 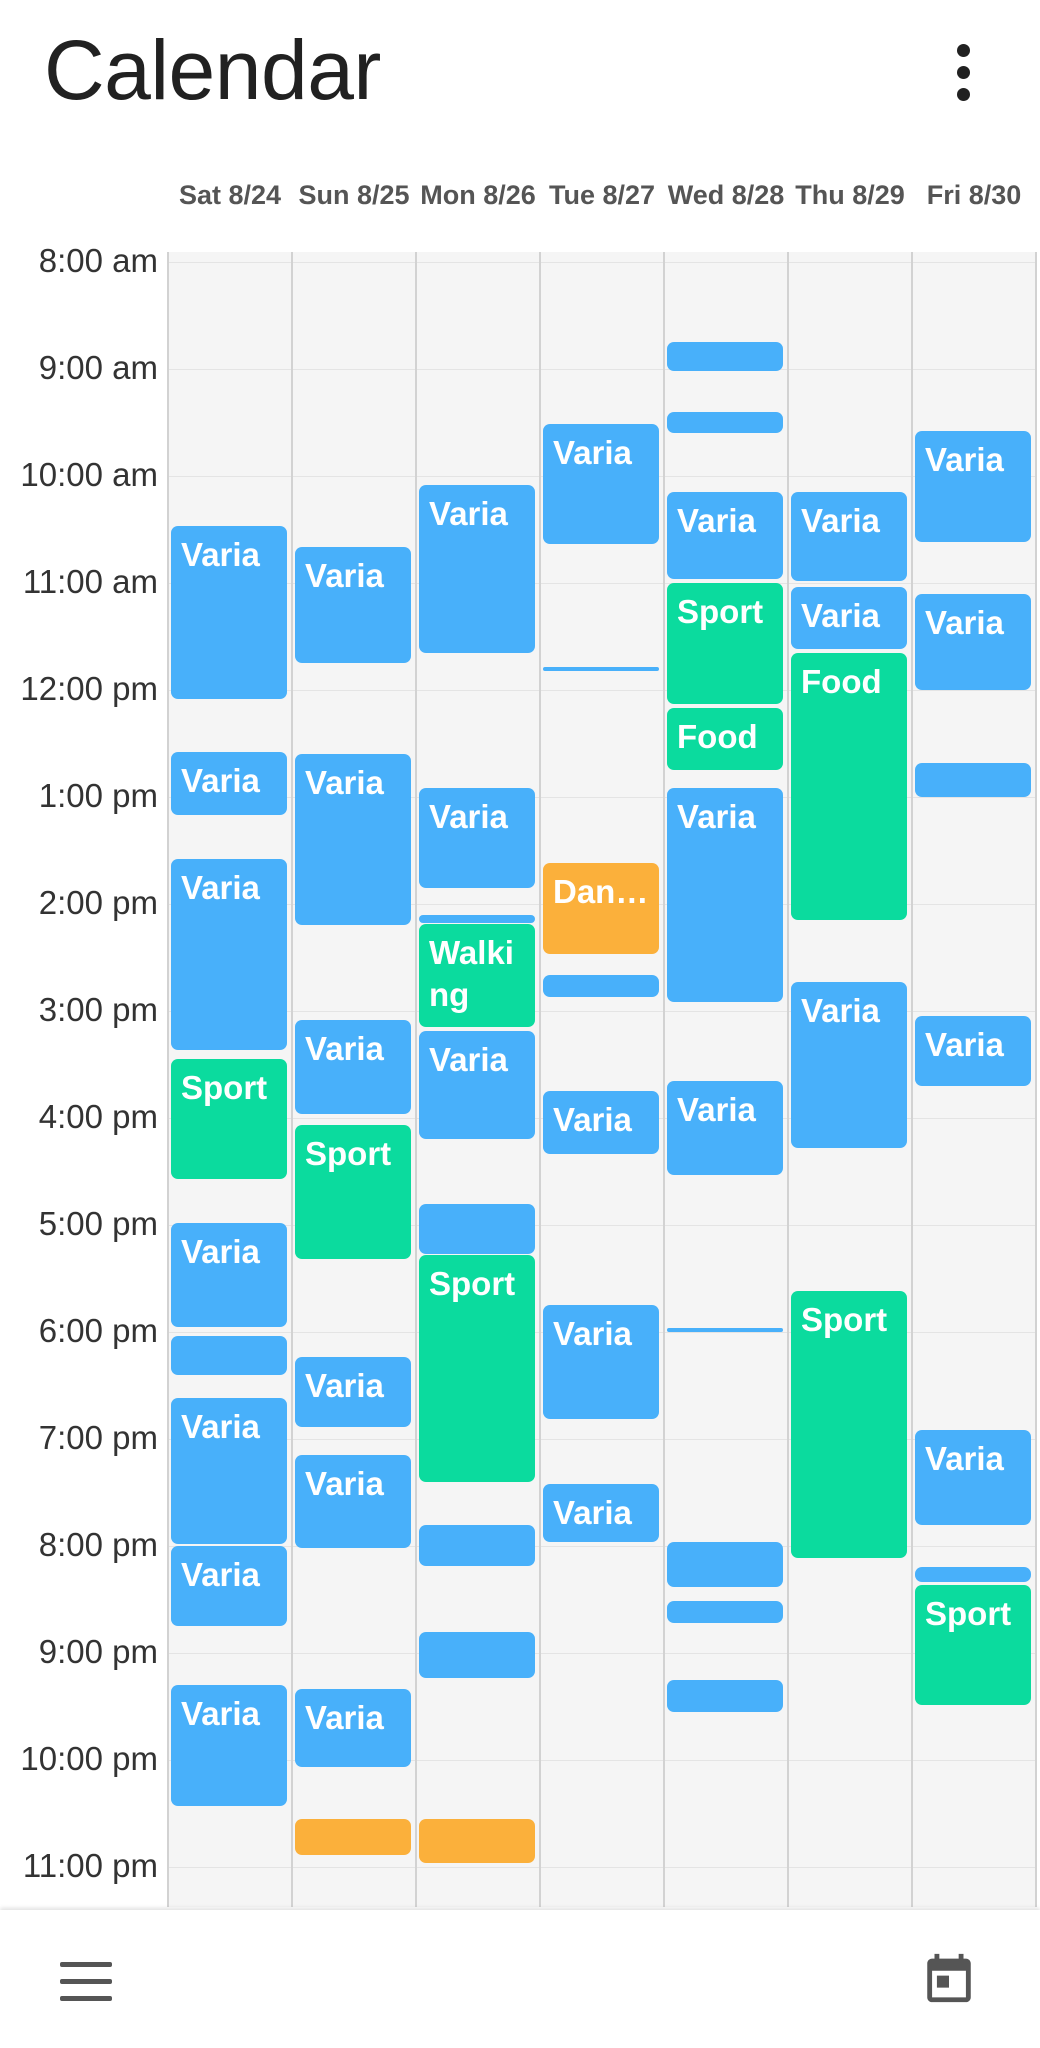 What do you see at coordinates (601, 908) in the screenshot?
I see `event-daniel: Daniel` at bounding box center [601, 908].